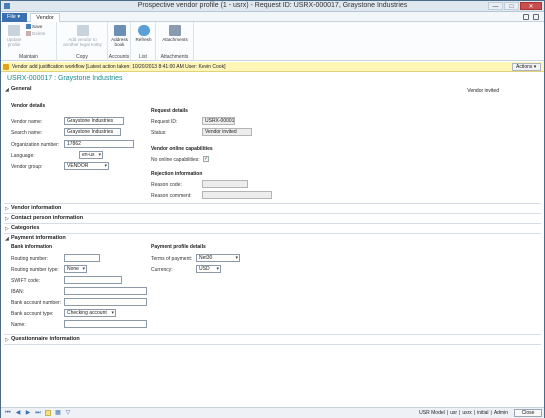 This screenshot has height=418, width=545. What do you see at coordinates (218, 258) in the screenshot?
I see `terms-of-payment-select: Net30` at bounding box center [218, 258].